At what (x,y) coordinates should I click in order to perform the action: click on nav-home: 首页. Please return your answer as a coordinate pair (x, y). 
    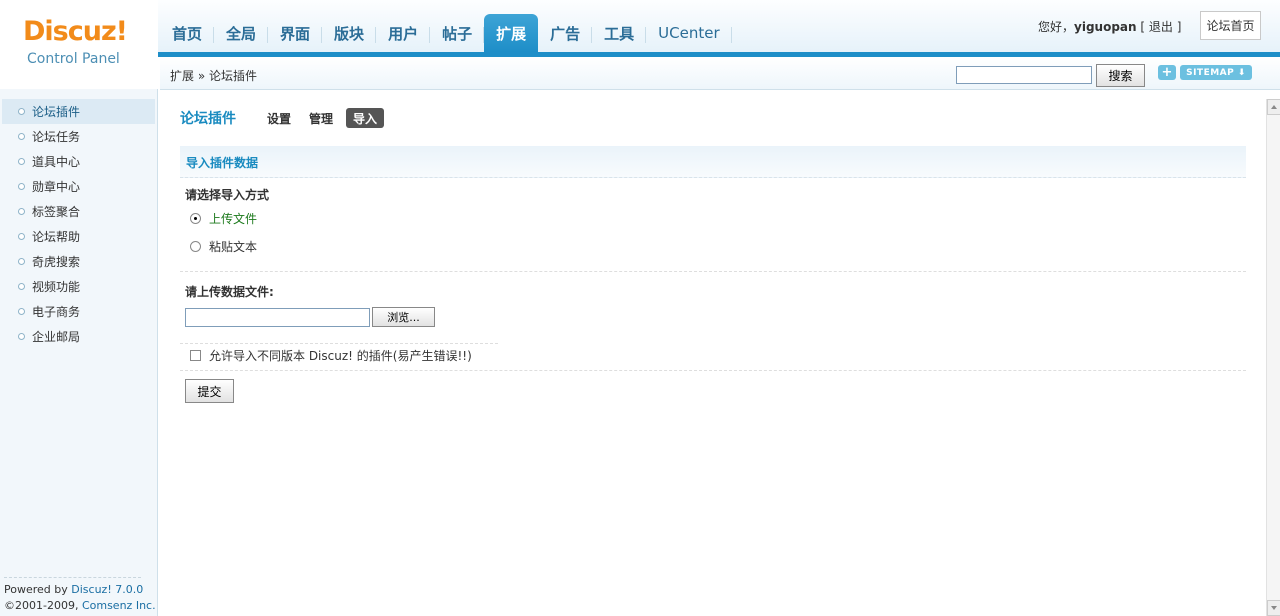
    Looking at the image, I should click on (187, 33).